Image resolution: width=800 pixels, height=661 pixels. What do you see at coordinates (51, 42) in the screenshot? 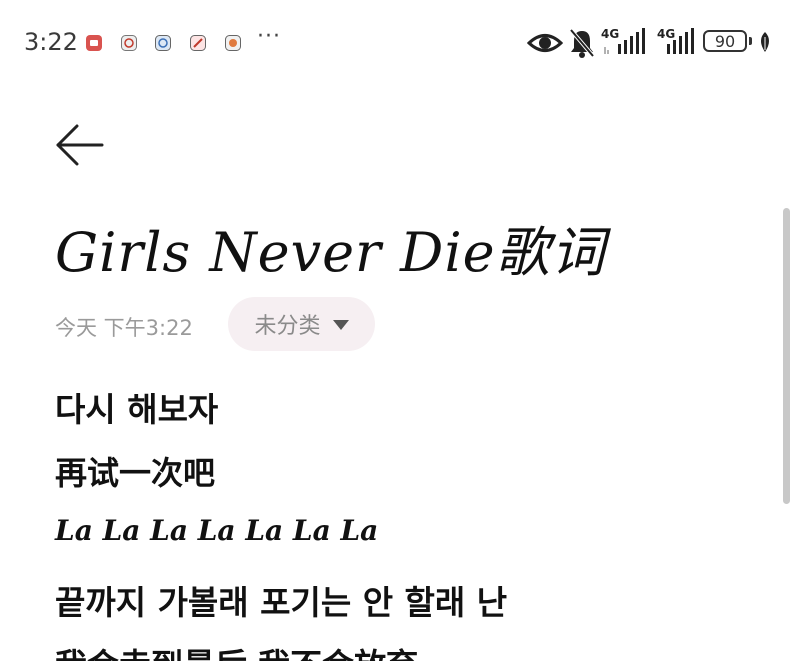
I see `status-time: 3:22` at bounding box center [51, 42].